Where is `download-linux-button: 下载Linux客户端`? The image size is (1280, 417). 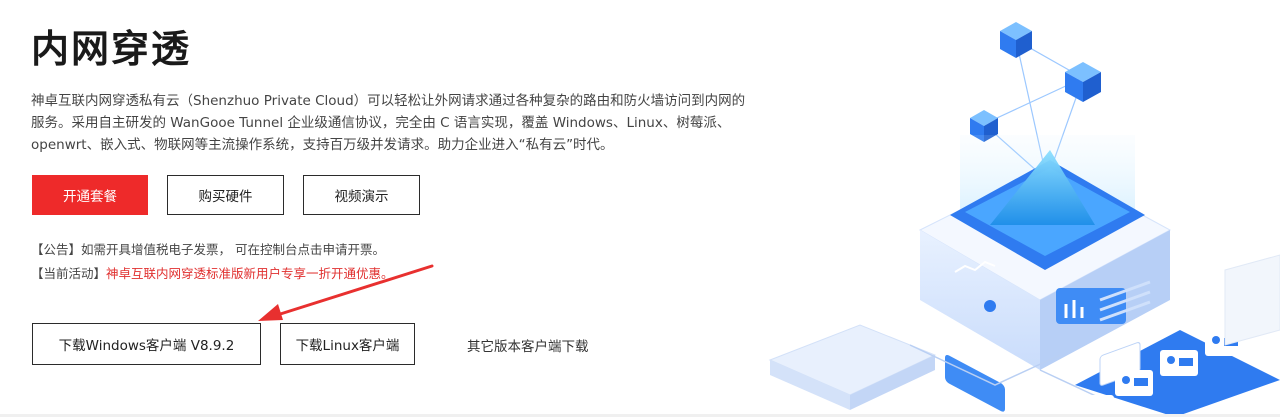
download-linux-button: 下载Linux客户端 is located at coordinates (347, 344).